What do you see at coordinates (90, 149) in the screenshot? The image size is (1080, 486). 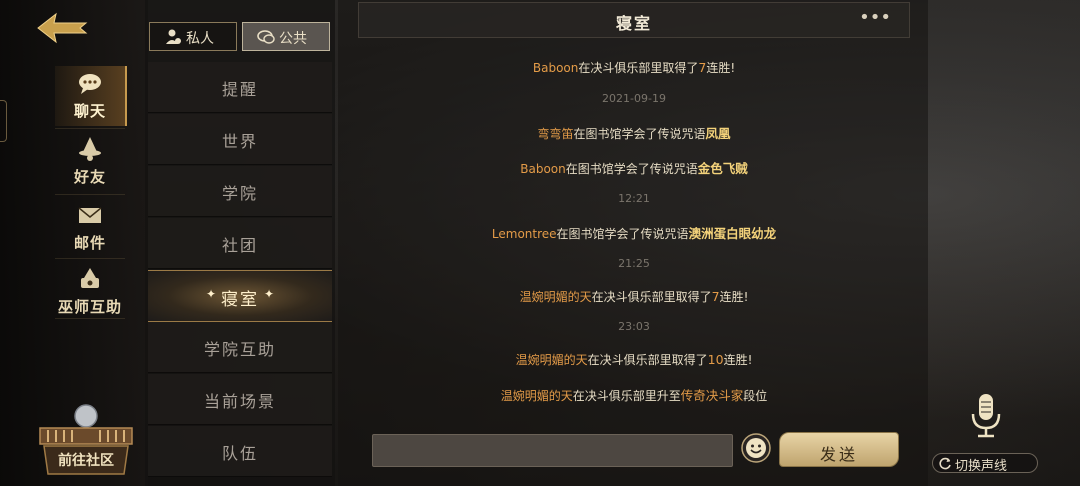 I see `wizard-hat-icon` at bounding box center [90, 149].